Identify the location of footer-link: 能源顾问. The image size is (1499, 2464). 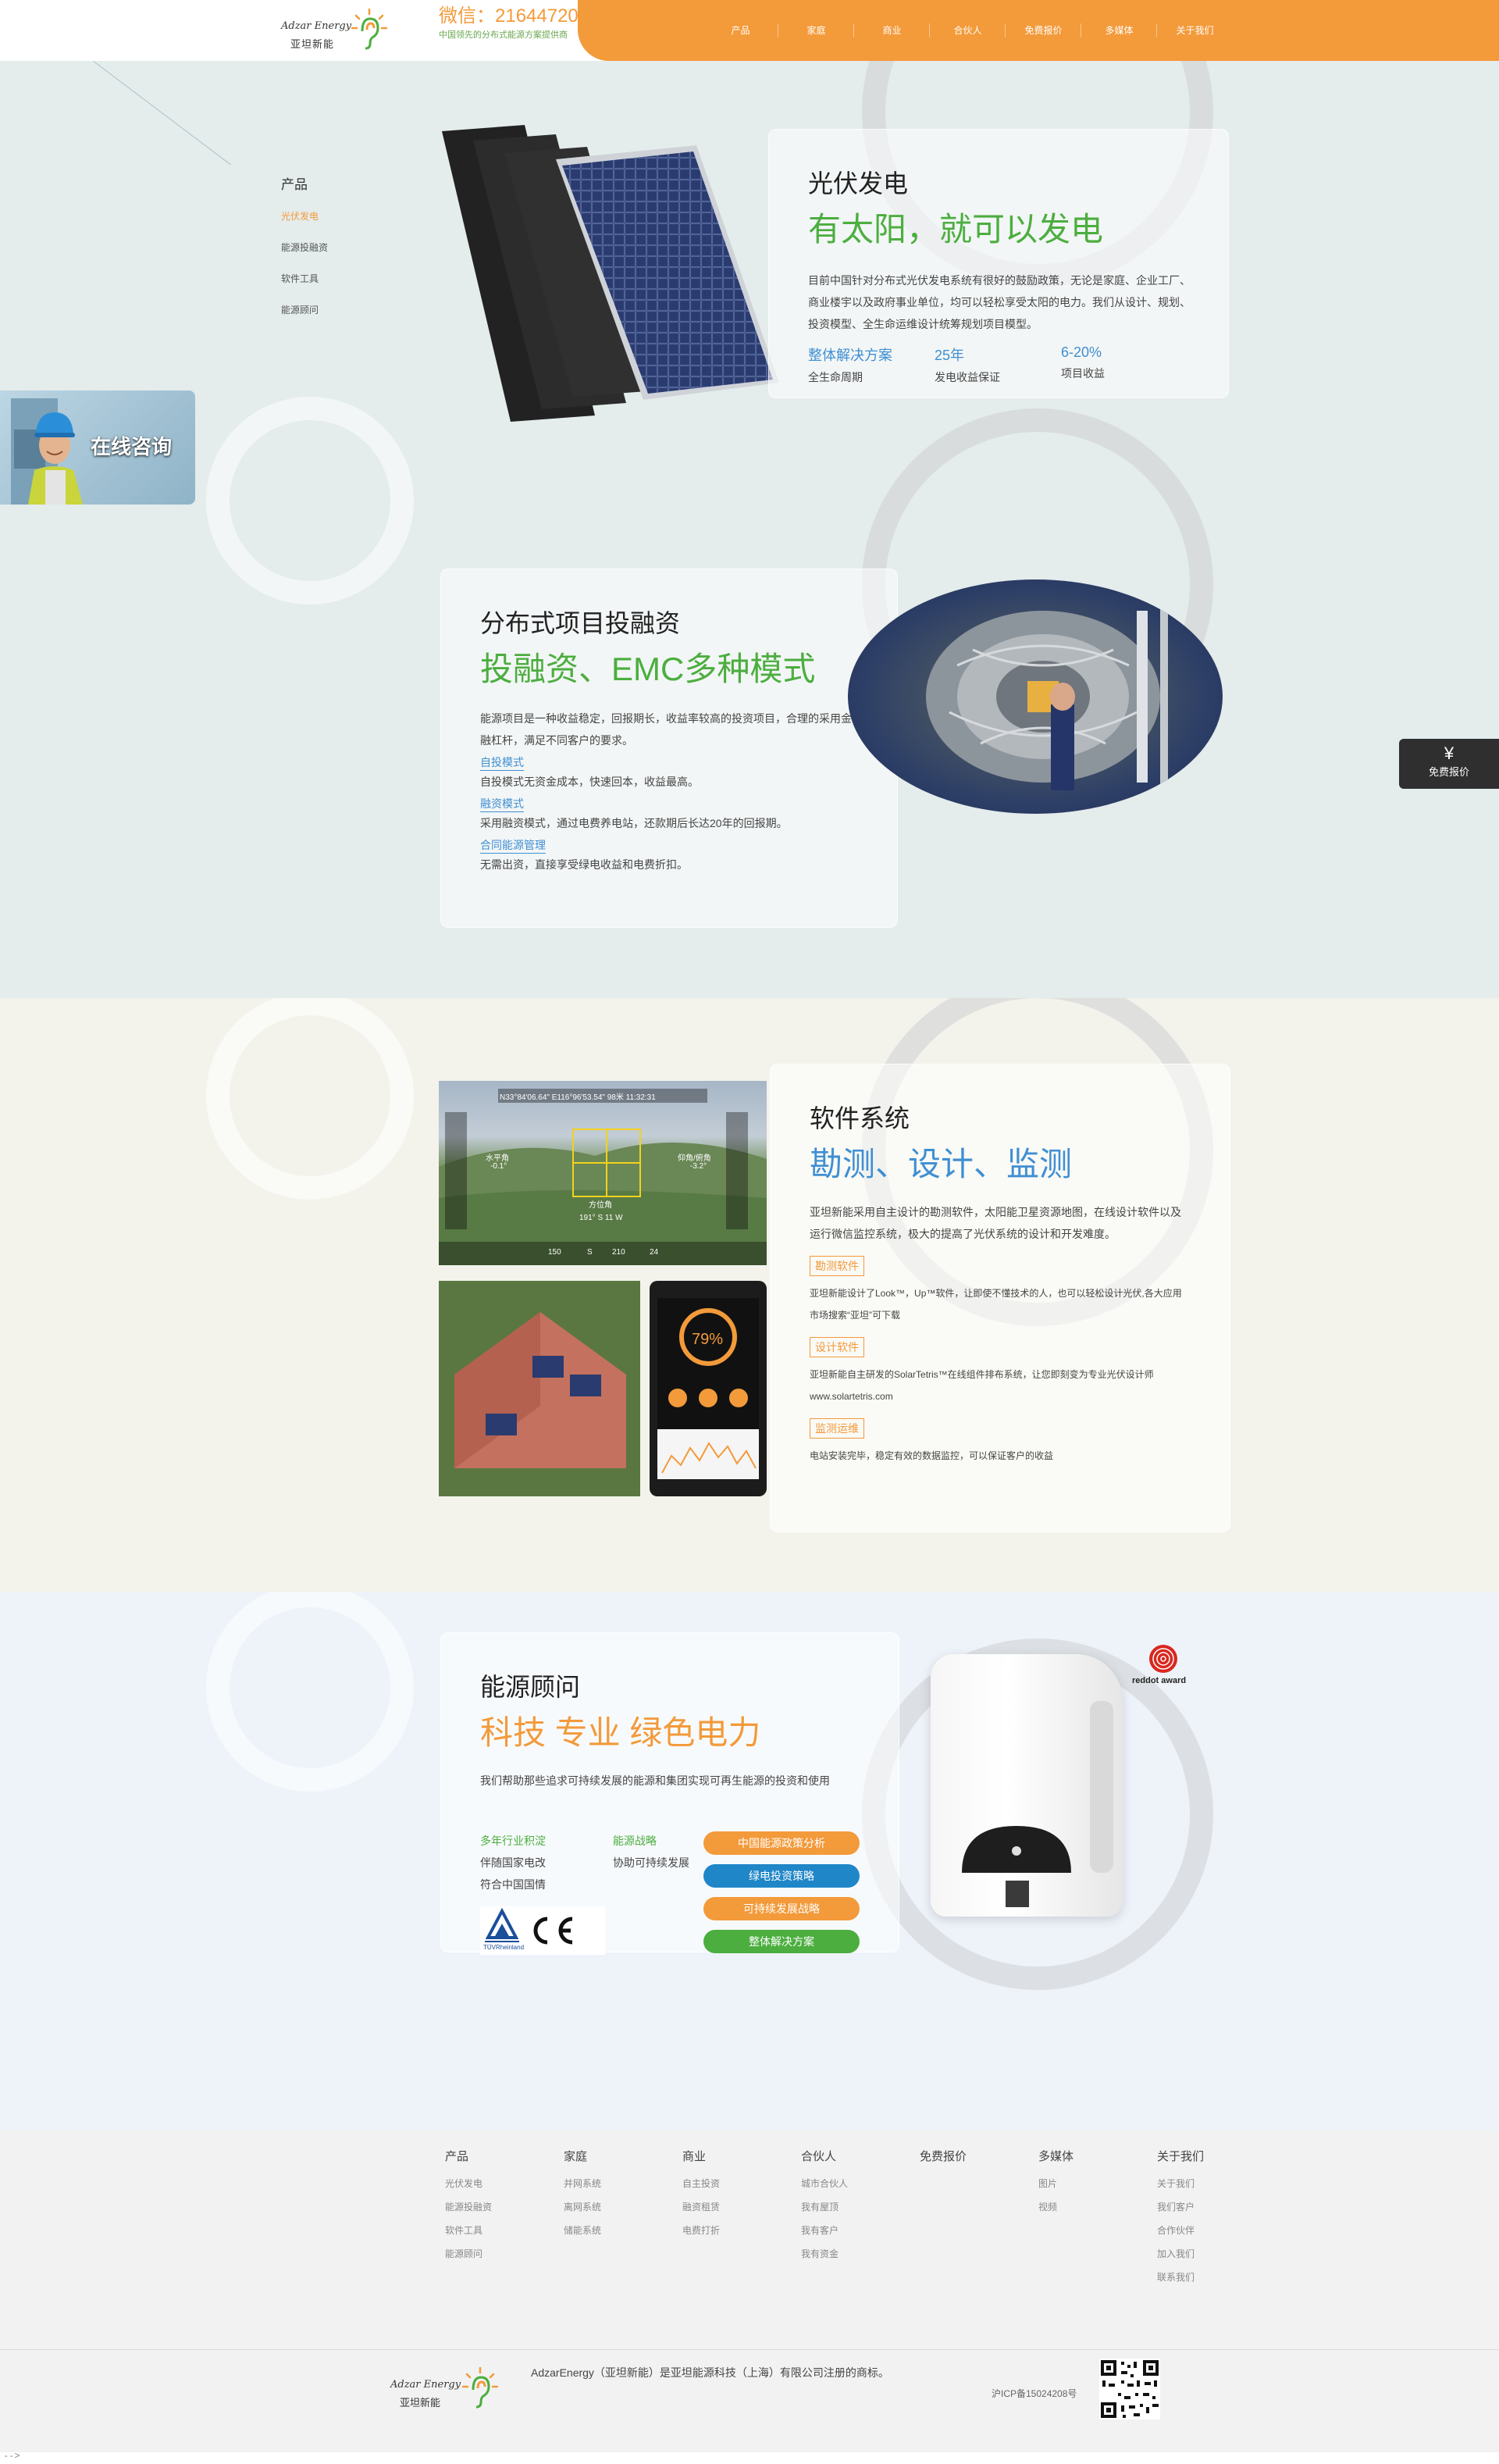
(504, 2254).